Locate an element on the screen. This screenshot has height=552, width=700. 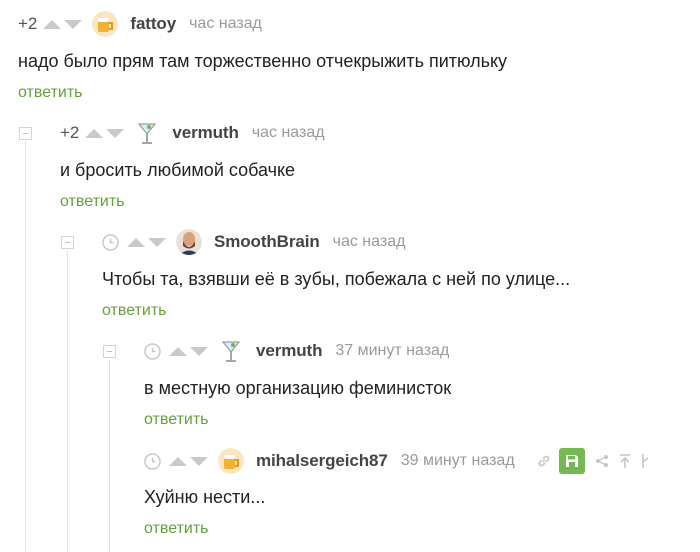
author-name: SmoothBrain is located at coordinates (267, 242).